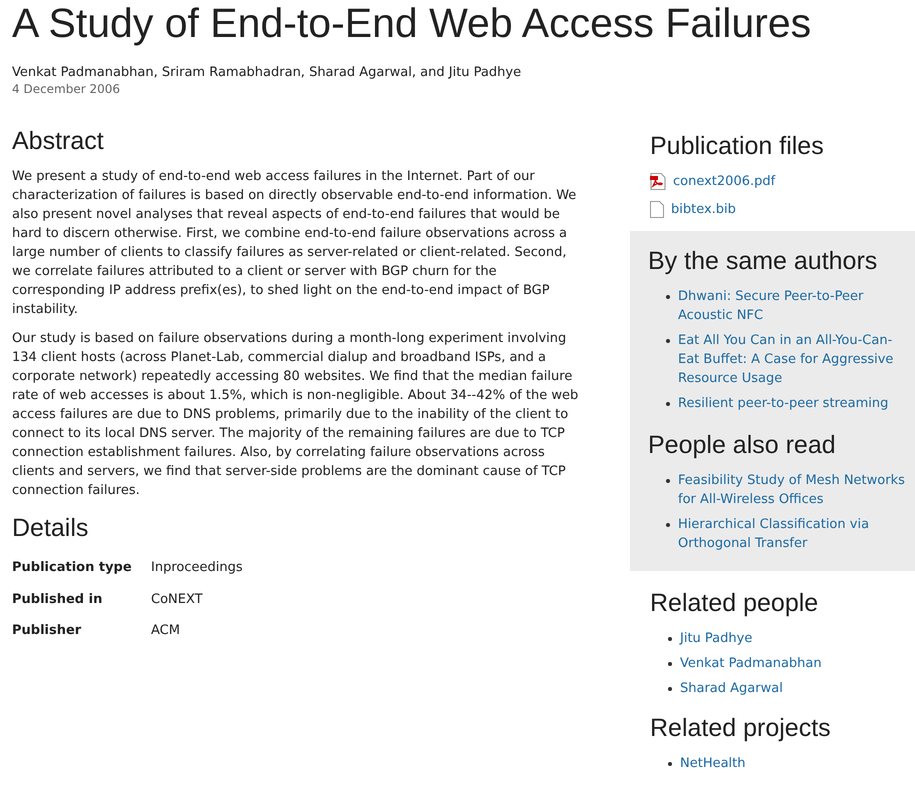 The height and width of the screenshot is (800, 915). Describe the element at coordinates (731, 688) in the screenshot. I see `link: Sharad Agarwal` at that location.